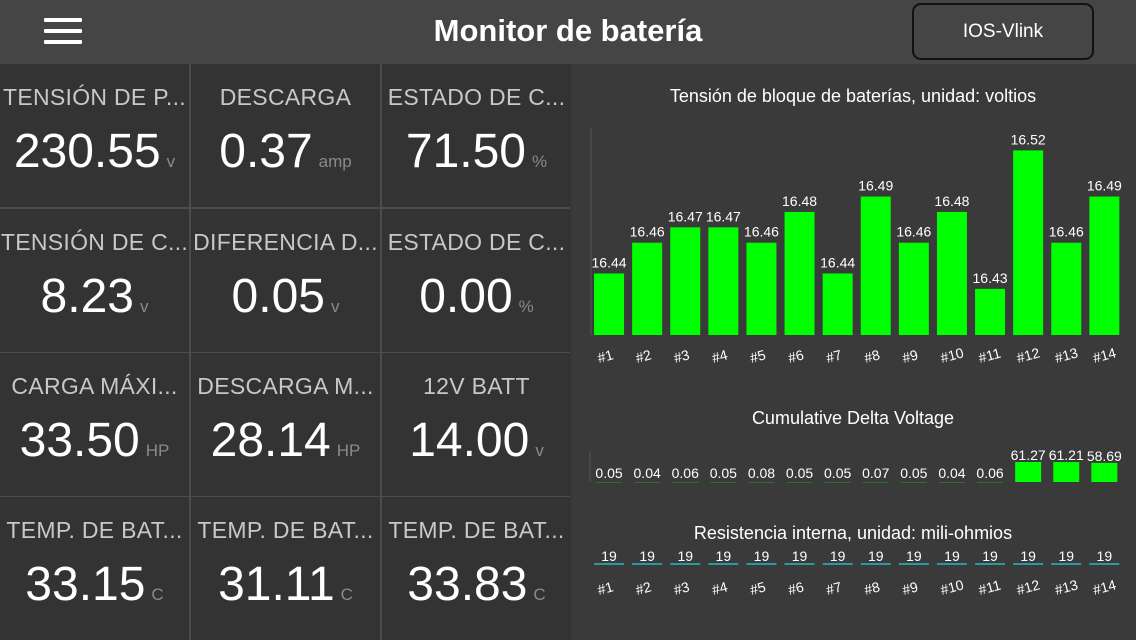 This screenshot has width=1136, height=640. What do you see at coordinates (278, 296) in the screenshot?
I see `gauge-value: 0.05` at bounding box center [278, 296].